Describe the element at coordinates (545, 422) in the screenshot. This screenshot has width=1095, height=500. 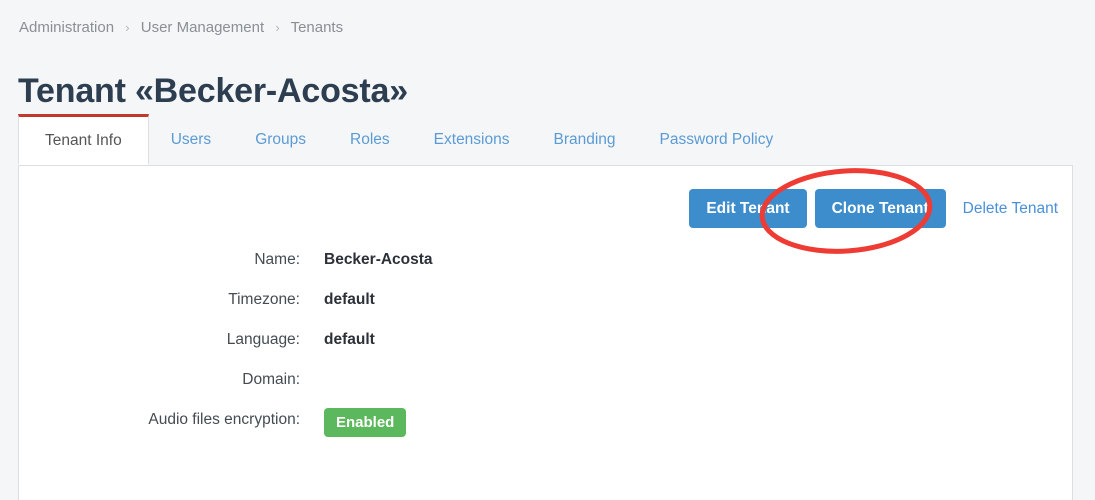
I see `detail-row-audio-files-encryption: Audio files encryption: Enabled` at that location.